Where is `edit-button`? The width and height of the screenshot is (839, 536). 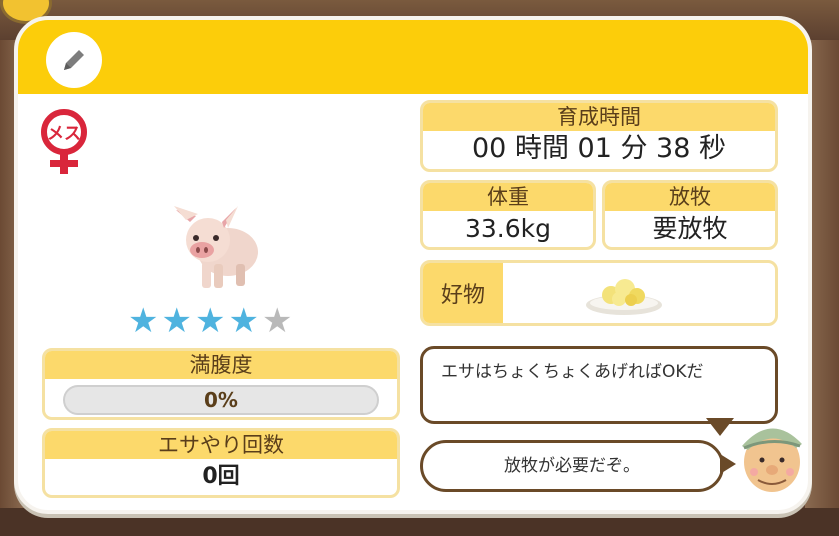
edit-button is located at coordinates (74, 60).